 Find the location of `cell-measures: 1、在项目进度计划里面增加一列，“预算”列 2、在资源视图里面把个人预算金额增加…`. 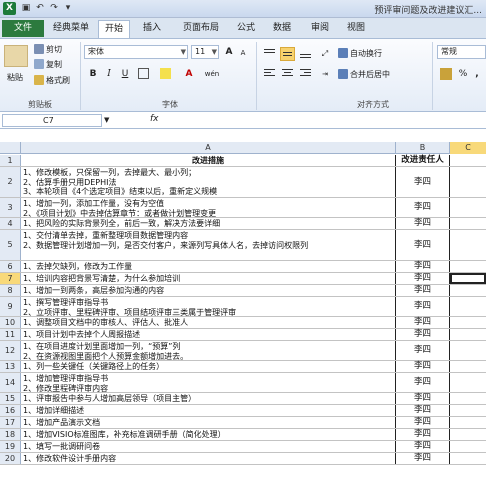

cell-measures: 1、在项目进度计划里面增加一列，“预算”列 2、在资源视图里面把个人预算金额增加… is located at coordinates (208, 350).